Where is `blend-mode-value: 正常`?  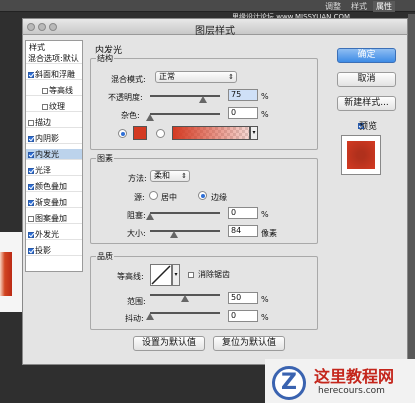
blend-mode-value: 正常 is located at coordinates (167, 76).